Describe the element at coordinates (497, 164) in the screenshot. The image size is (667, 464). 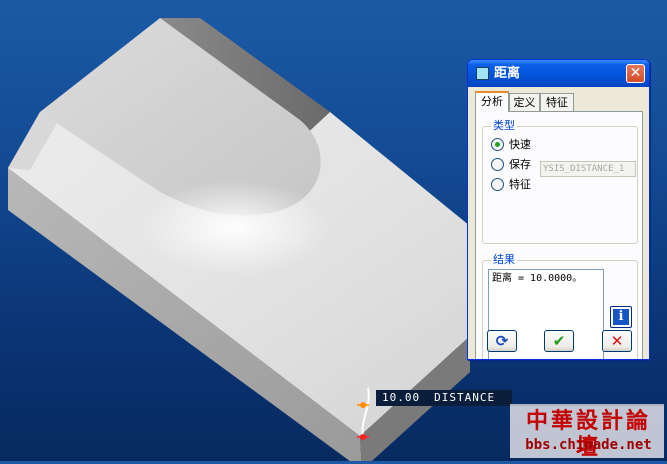
I see `radio-save-button` at that location.